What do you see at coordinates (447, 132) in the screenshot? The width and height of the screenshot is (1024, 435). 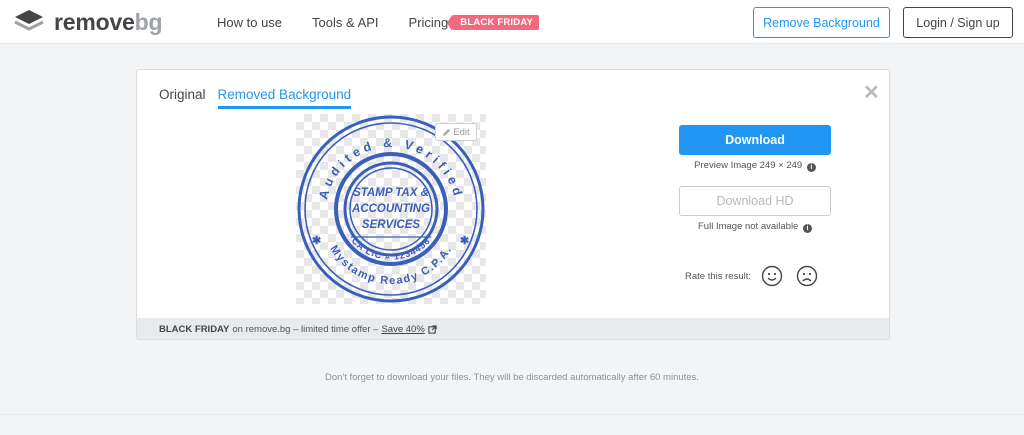 I see `pencil-icon` at bounding box center [447, 132].